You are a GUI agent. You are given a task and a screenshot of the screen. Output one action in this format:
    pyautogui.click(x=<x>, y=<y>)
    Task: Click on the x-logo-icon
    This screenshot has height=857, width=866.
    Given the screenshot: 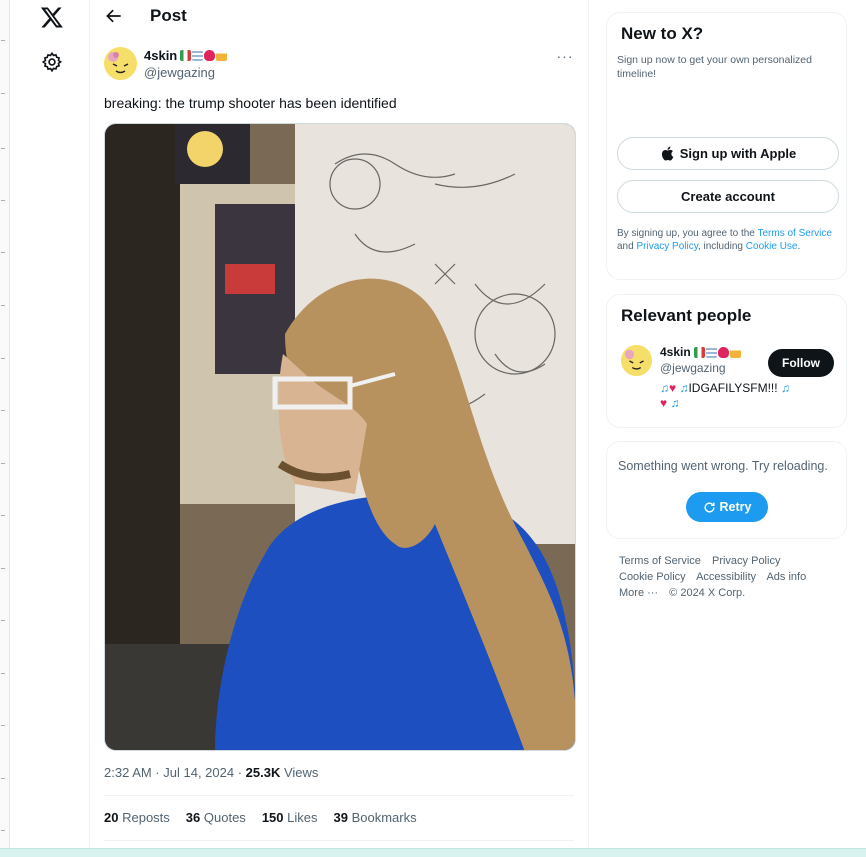 What is the action you would take?
    pyautogui.click(x=52, y=17)
    